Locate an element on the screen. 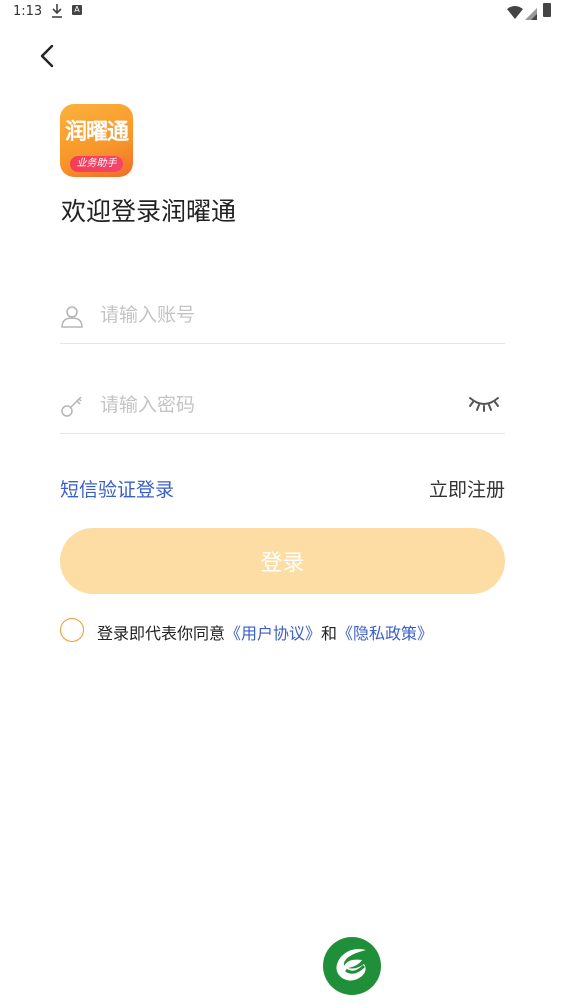  login-button: 登录 is located at coordinates (282, 561).